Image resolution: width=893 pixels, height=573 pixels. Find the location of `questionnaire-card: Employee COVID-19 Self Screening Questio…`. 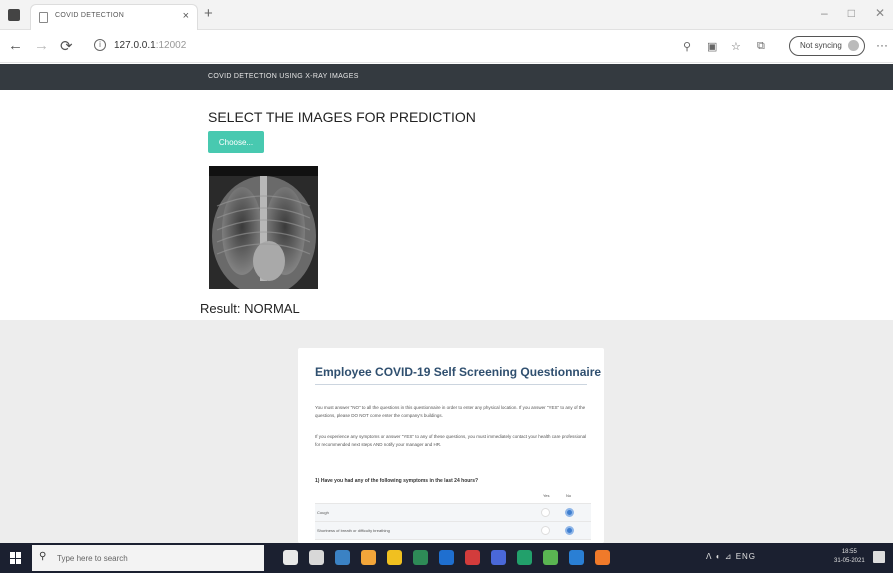

questionnaire-card: Employee COVID-19 Self Screening Questio… is located at coordinates (451, 445).